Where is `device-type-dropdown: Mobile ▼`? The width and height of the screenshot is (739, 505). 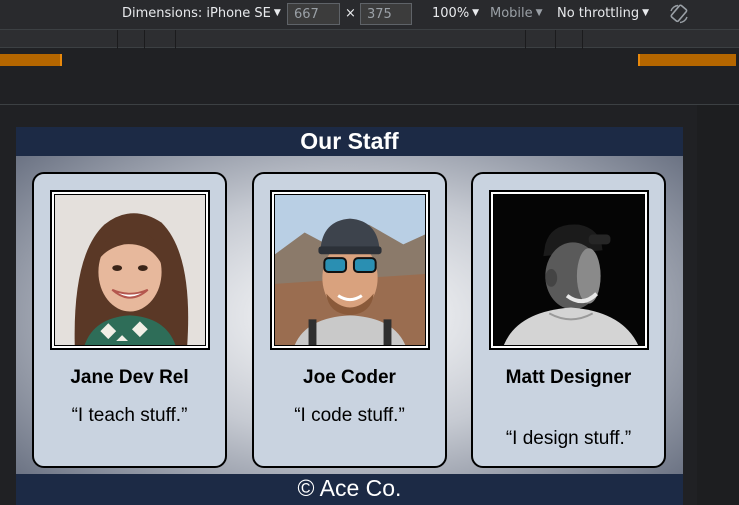
device-type-dropdown: Mobile ▼ is located at coordinates (516, 13).